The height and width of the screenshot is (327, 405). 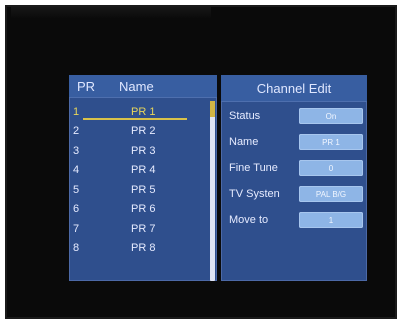 I want to click on name-row: Name PR 1, so click(x=294, y=142).